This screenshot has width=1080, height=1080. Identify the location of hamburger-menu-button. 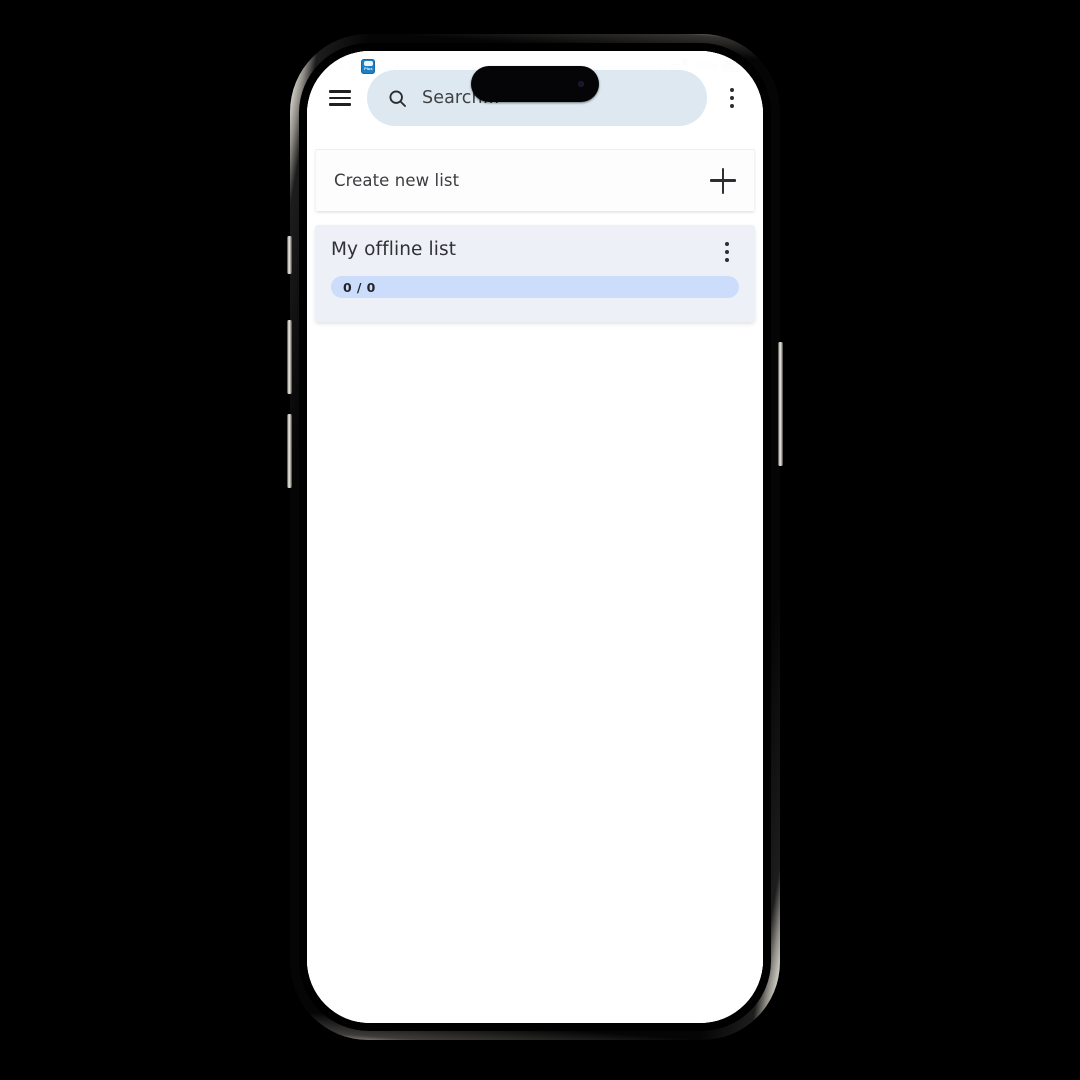
(340, 98).